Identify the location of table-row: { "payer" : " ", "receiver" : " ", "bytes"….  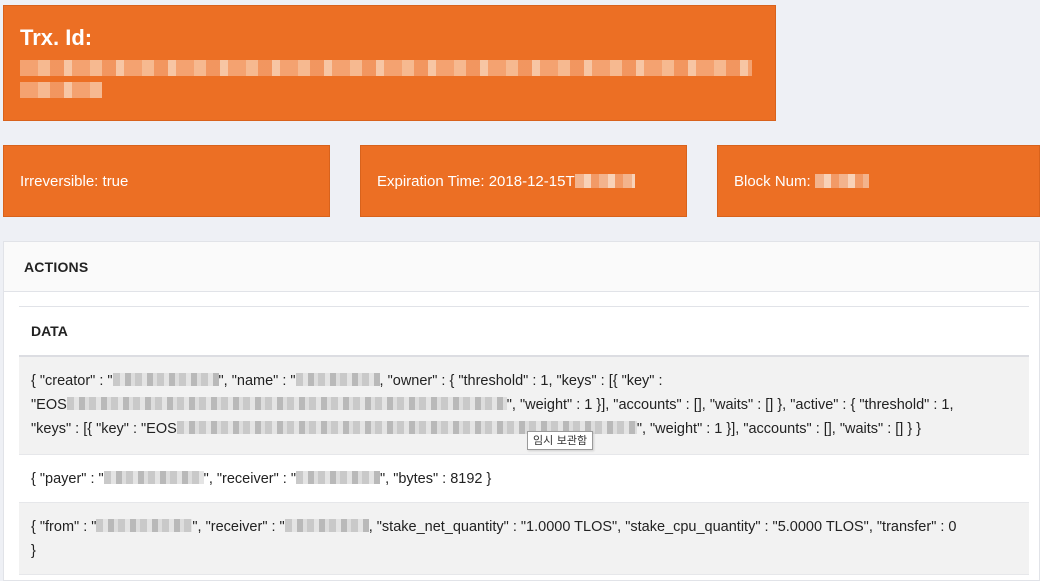
(524, 479).